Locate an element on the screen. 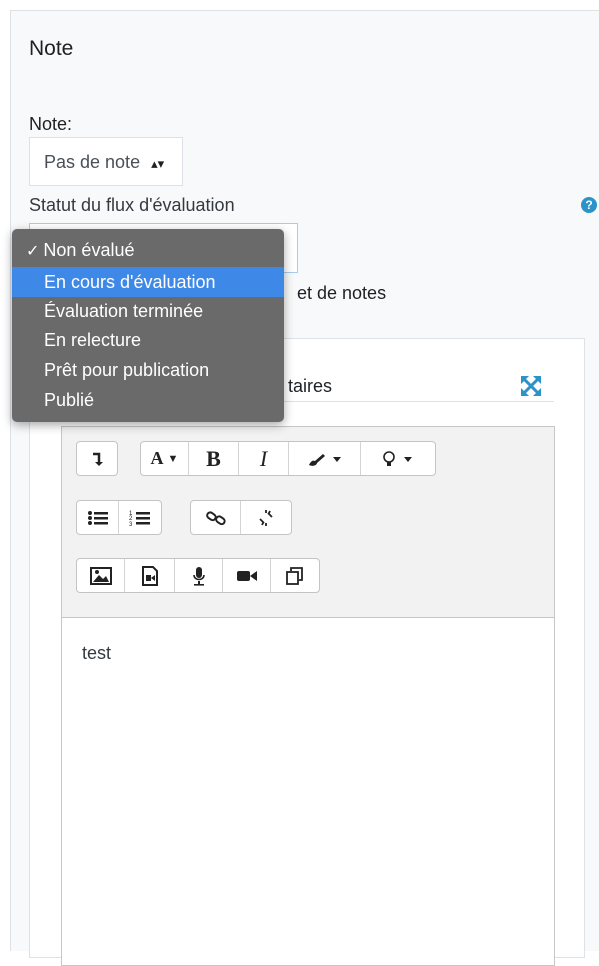 The width and height of the screenshot is (599, 966). media-file-icon is located at coordinates (150, 575).